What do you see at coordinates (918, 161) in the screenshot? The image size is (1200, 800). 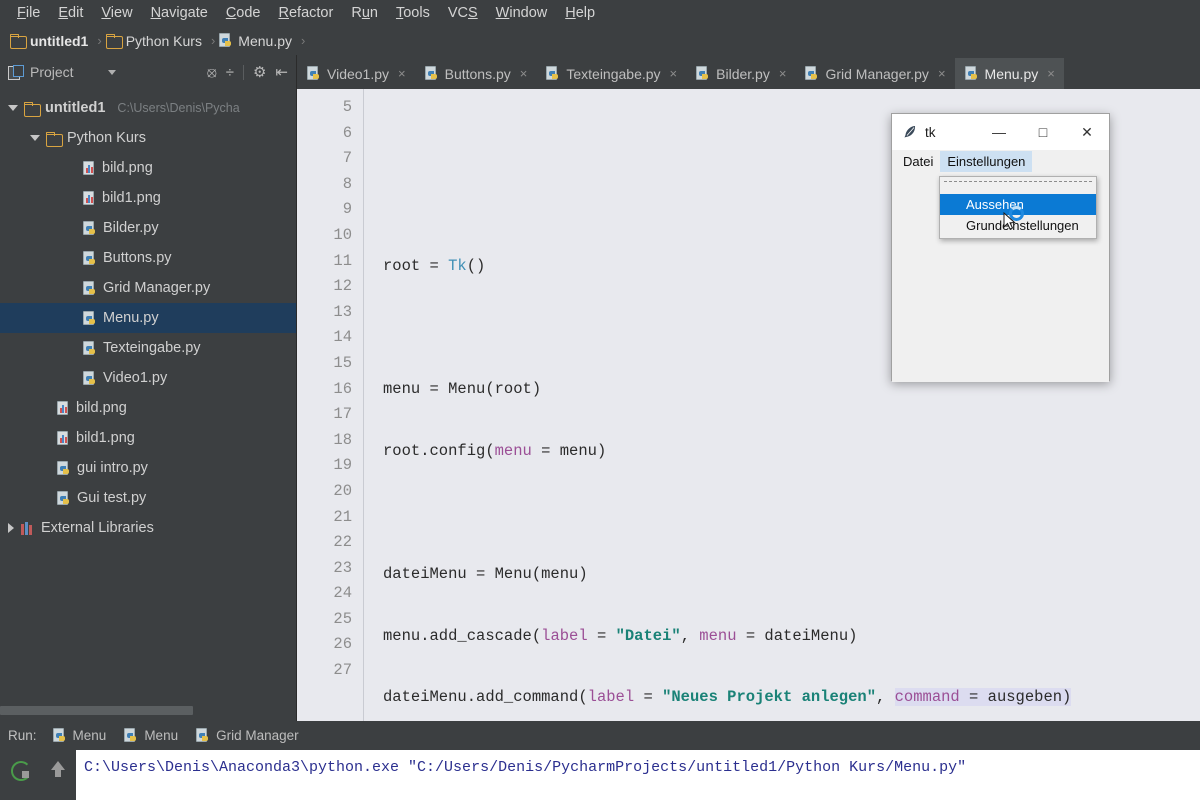 I see `tk-menu-datei: Datei` at bounding box center [918, 161].